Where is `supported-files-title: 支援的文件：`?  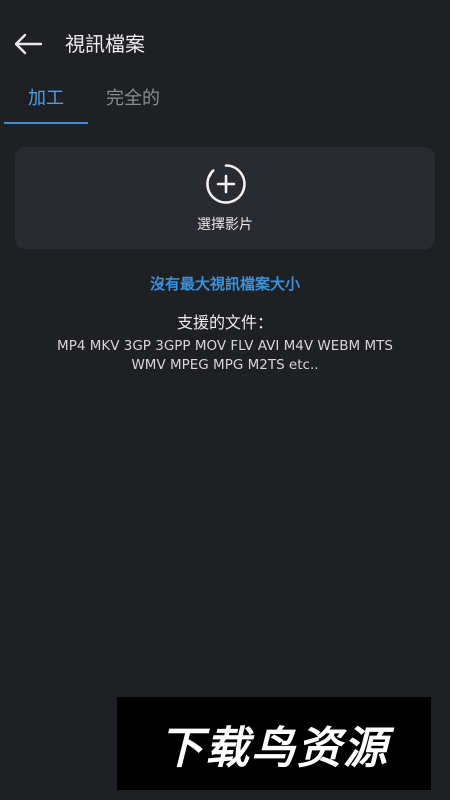
supported-files-title: 支援的文件： is located at coordinates (224, 322).